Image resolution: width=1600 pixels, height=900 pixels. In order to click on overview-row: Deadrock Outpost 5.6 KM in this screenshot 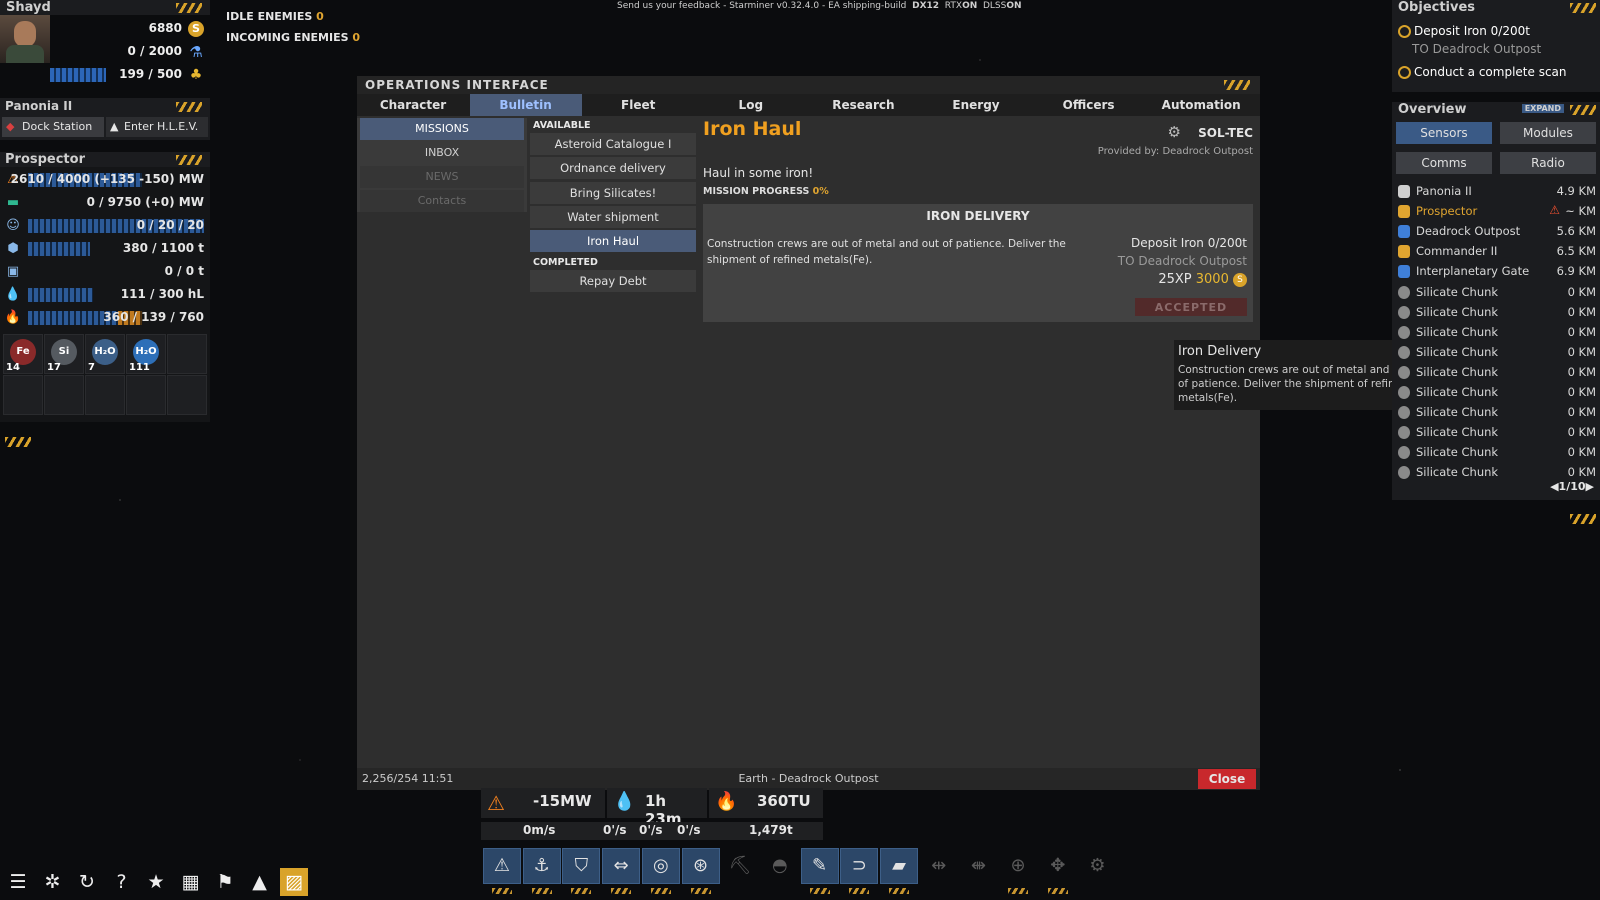, I will do `click(1497, 232)`.